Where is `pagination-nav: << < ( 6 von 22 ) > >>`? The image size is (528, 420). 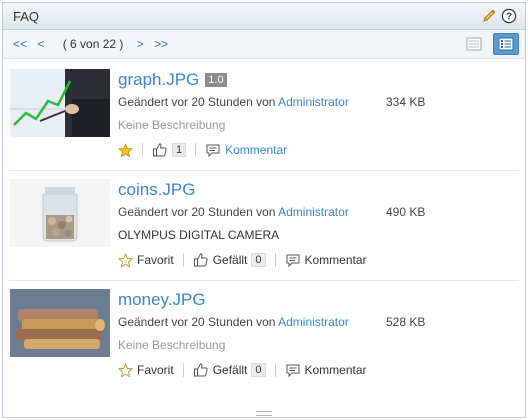 pagination-nav: << < ( 6 von 22 ) > >> is located at coordinates (94, 44).